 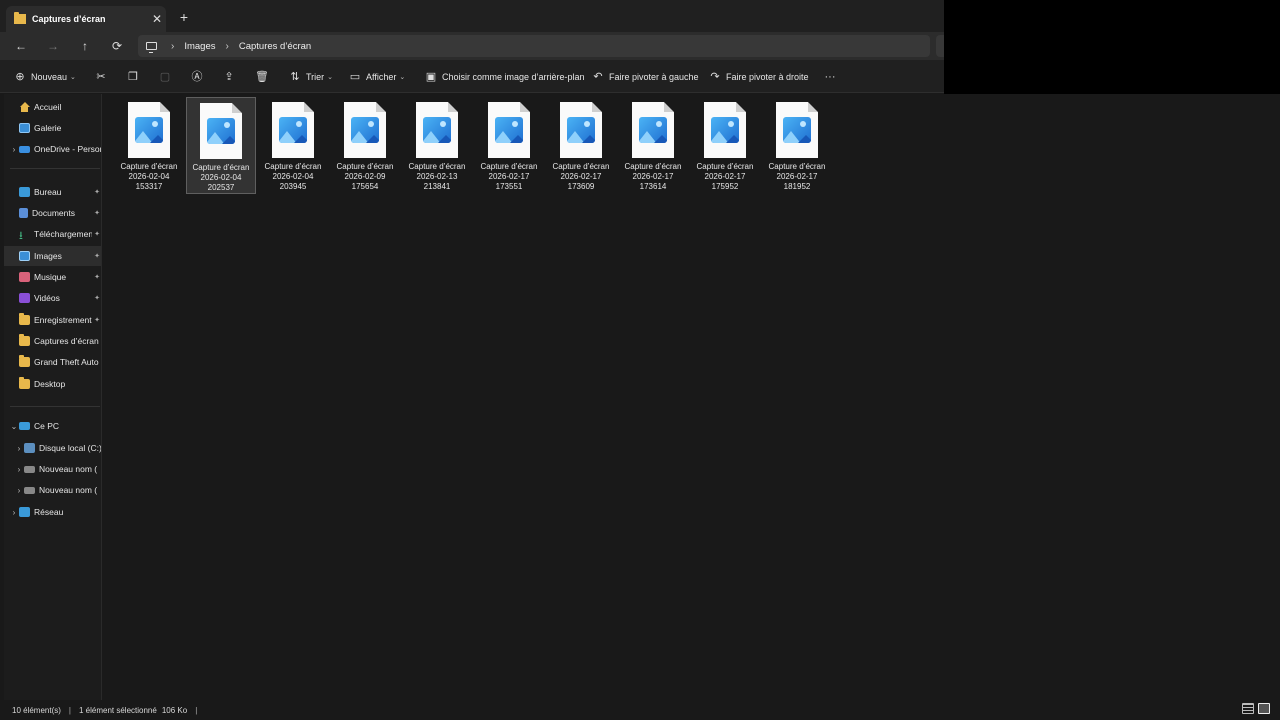 What do you see at coordinates (1264, 708) in the screenshot?
I see `large-icons-view-icon` at bounding box center [1264, 708].